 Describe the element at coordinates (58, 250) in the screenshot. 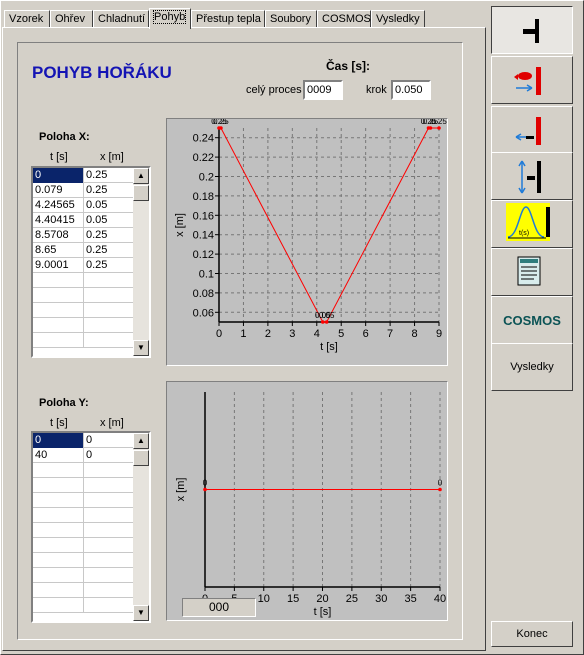

I see `cell-t: 8.65` at that location.